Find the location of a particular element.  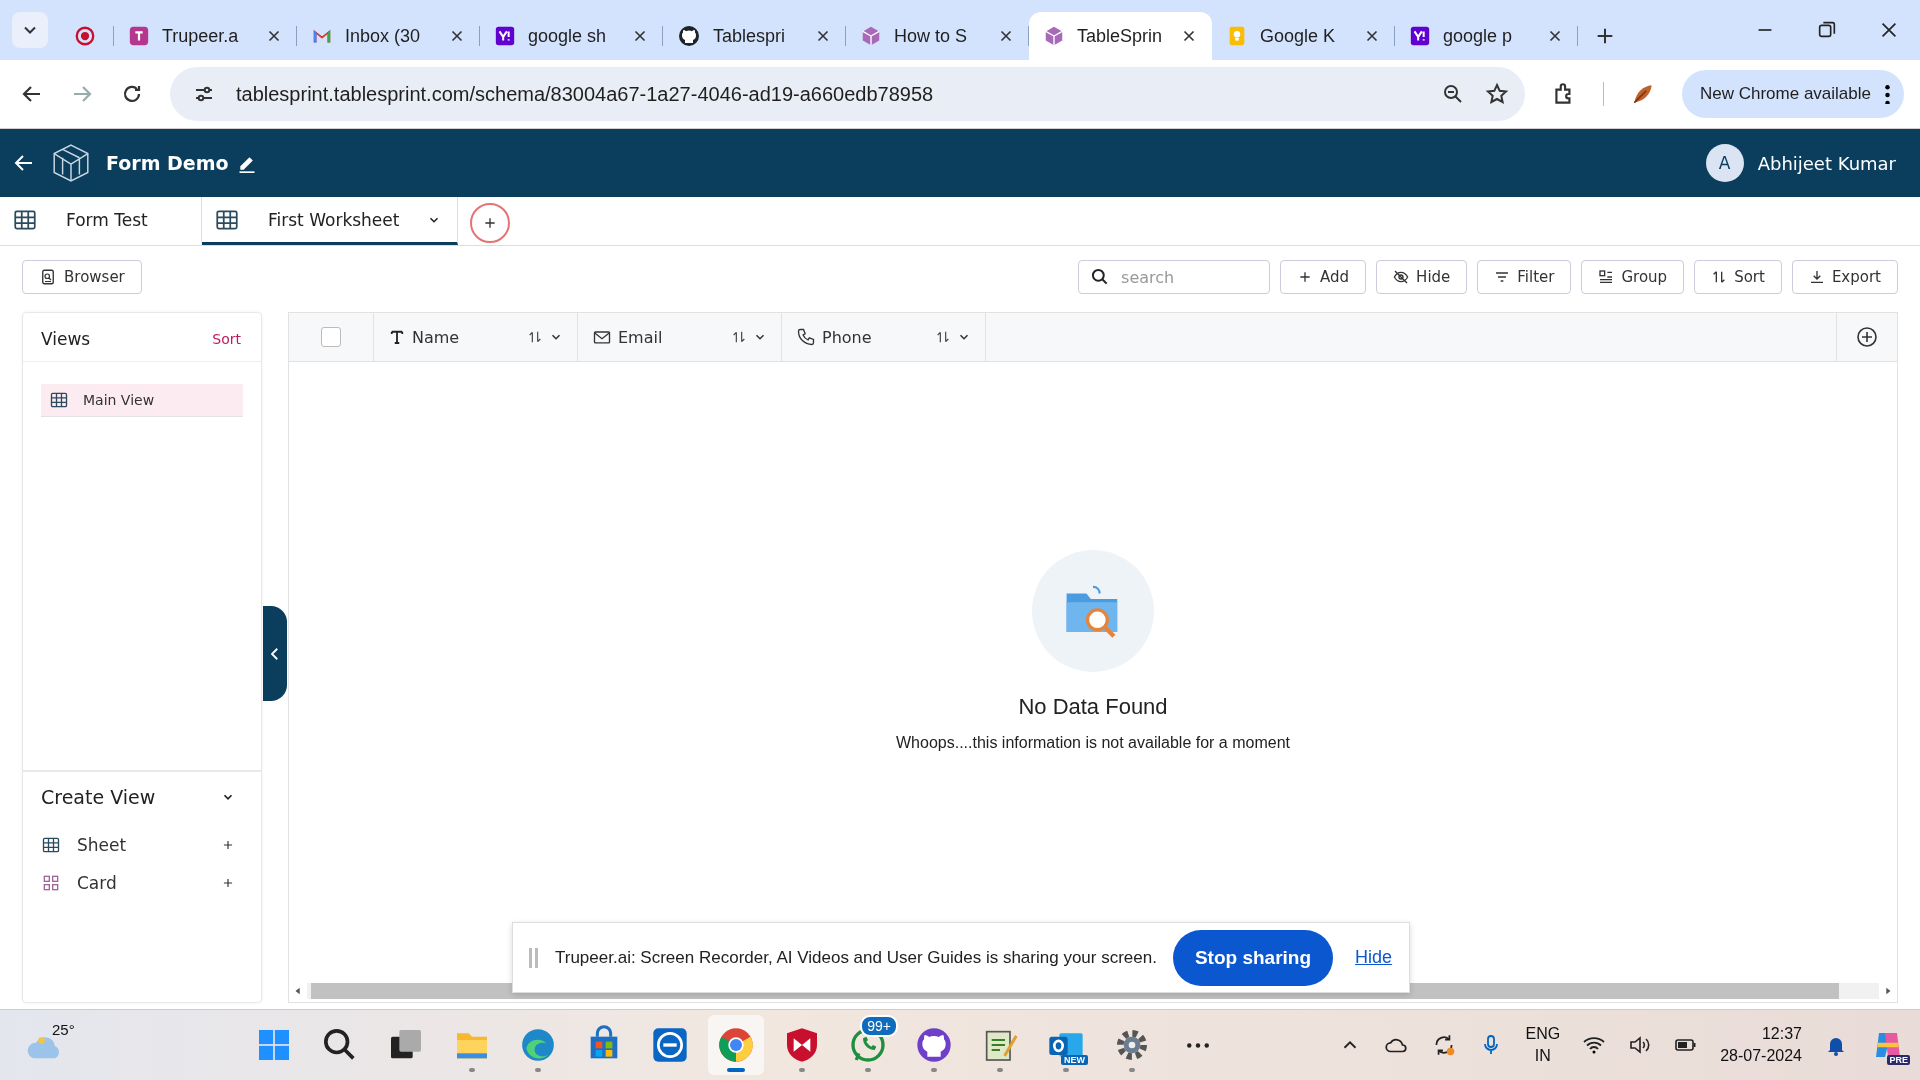

section-title: Create View is located at coordinates (98, 797).